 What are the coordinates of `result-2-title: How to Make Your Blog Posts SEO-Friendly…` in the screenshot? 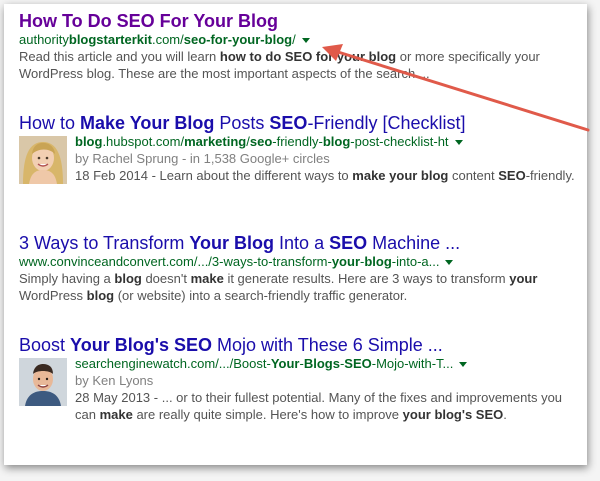 It's located at (298, 123).